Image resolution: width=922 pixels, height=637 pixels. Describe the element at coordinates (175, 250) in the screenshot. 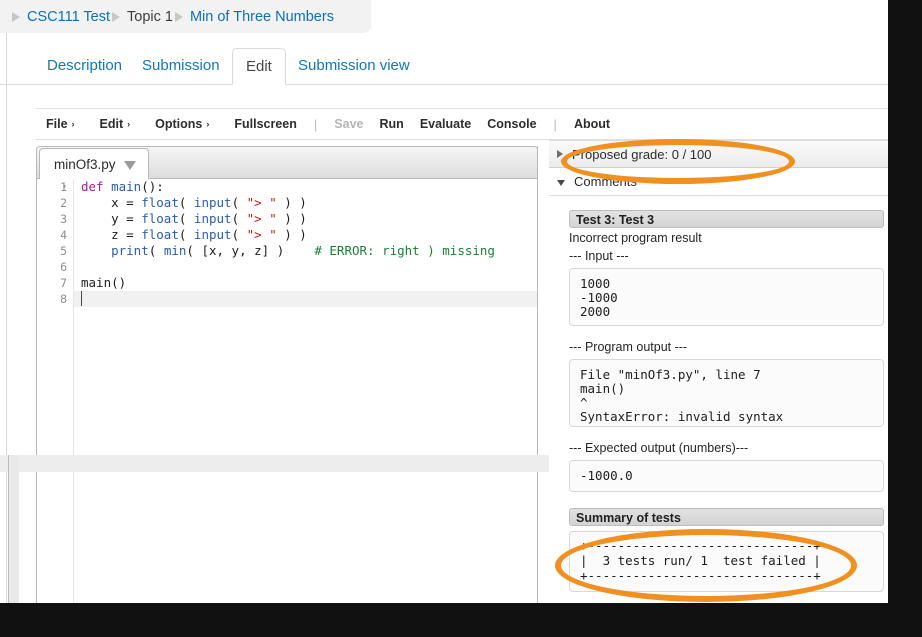

I see `code-token: min` at that location.